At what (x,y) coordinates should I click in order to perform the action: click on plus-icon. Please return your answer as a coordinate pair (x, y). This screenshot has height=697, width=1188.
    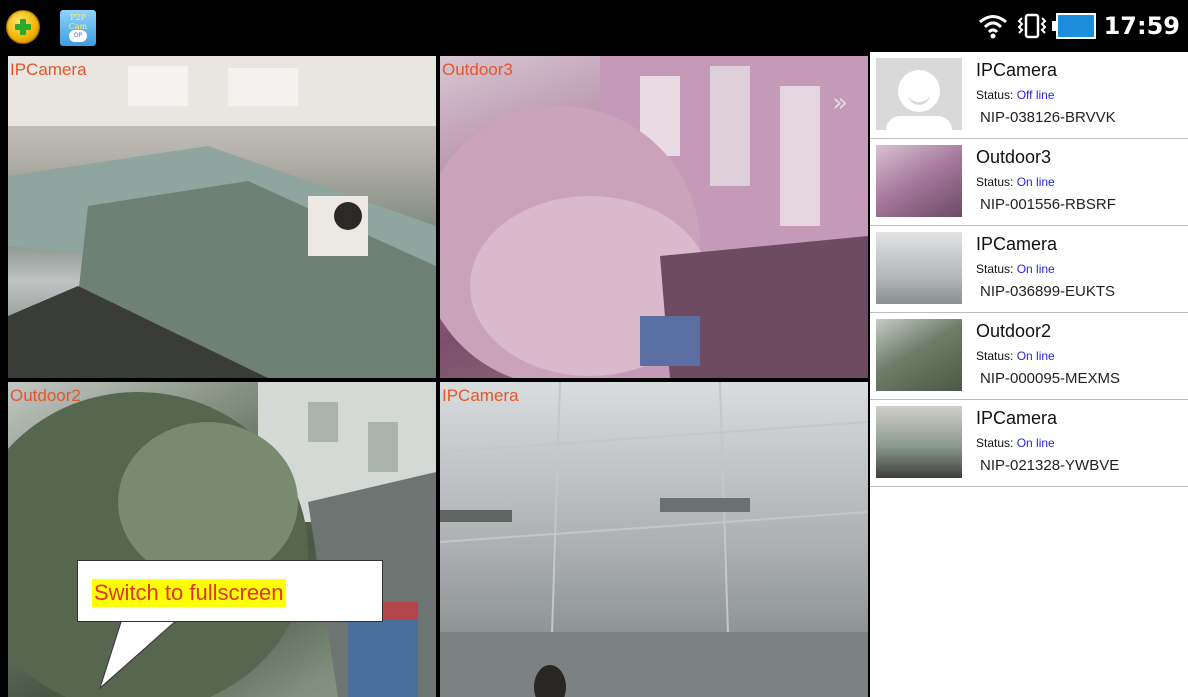
    Looking at the image, I should click on (23, 27).